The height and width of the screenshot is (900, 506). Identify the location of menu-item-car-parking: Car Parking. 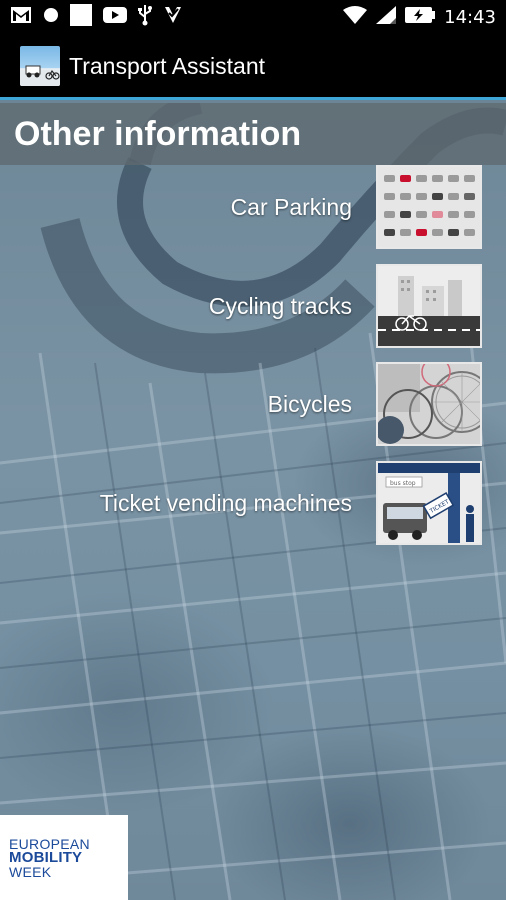
(253, 207).